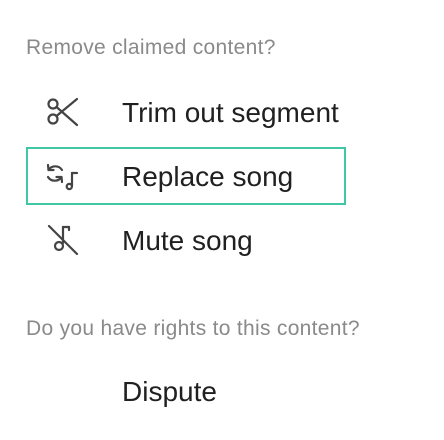 The image size is (444, 440). What do you see at coordinates (169, 392) in the screenshot?
I see `dispute-button: Dispute` at bounding box center [169, 392].